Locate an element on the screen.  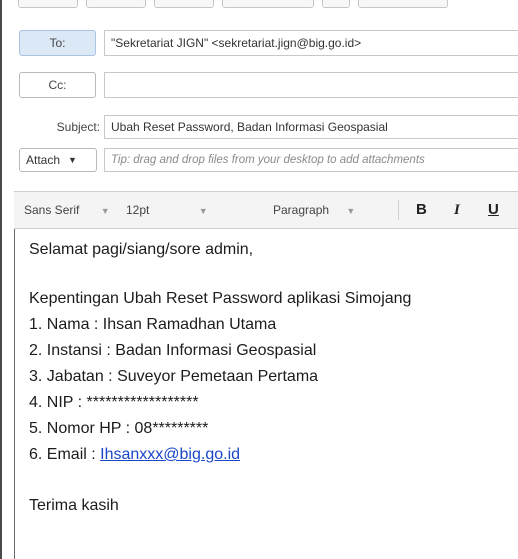
to-button-label: To: is located at coordinates (57, 43).